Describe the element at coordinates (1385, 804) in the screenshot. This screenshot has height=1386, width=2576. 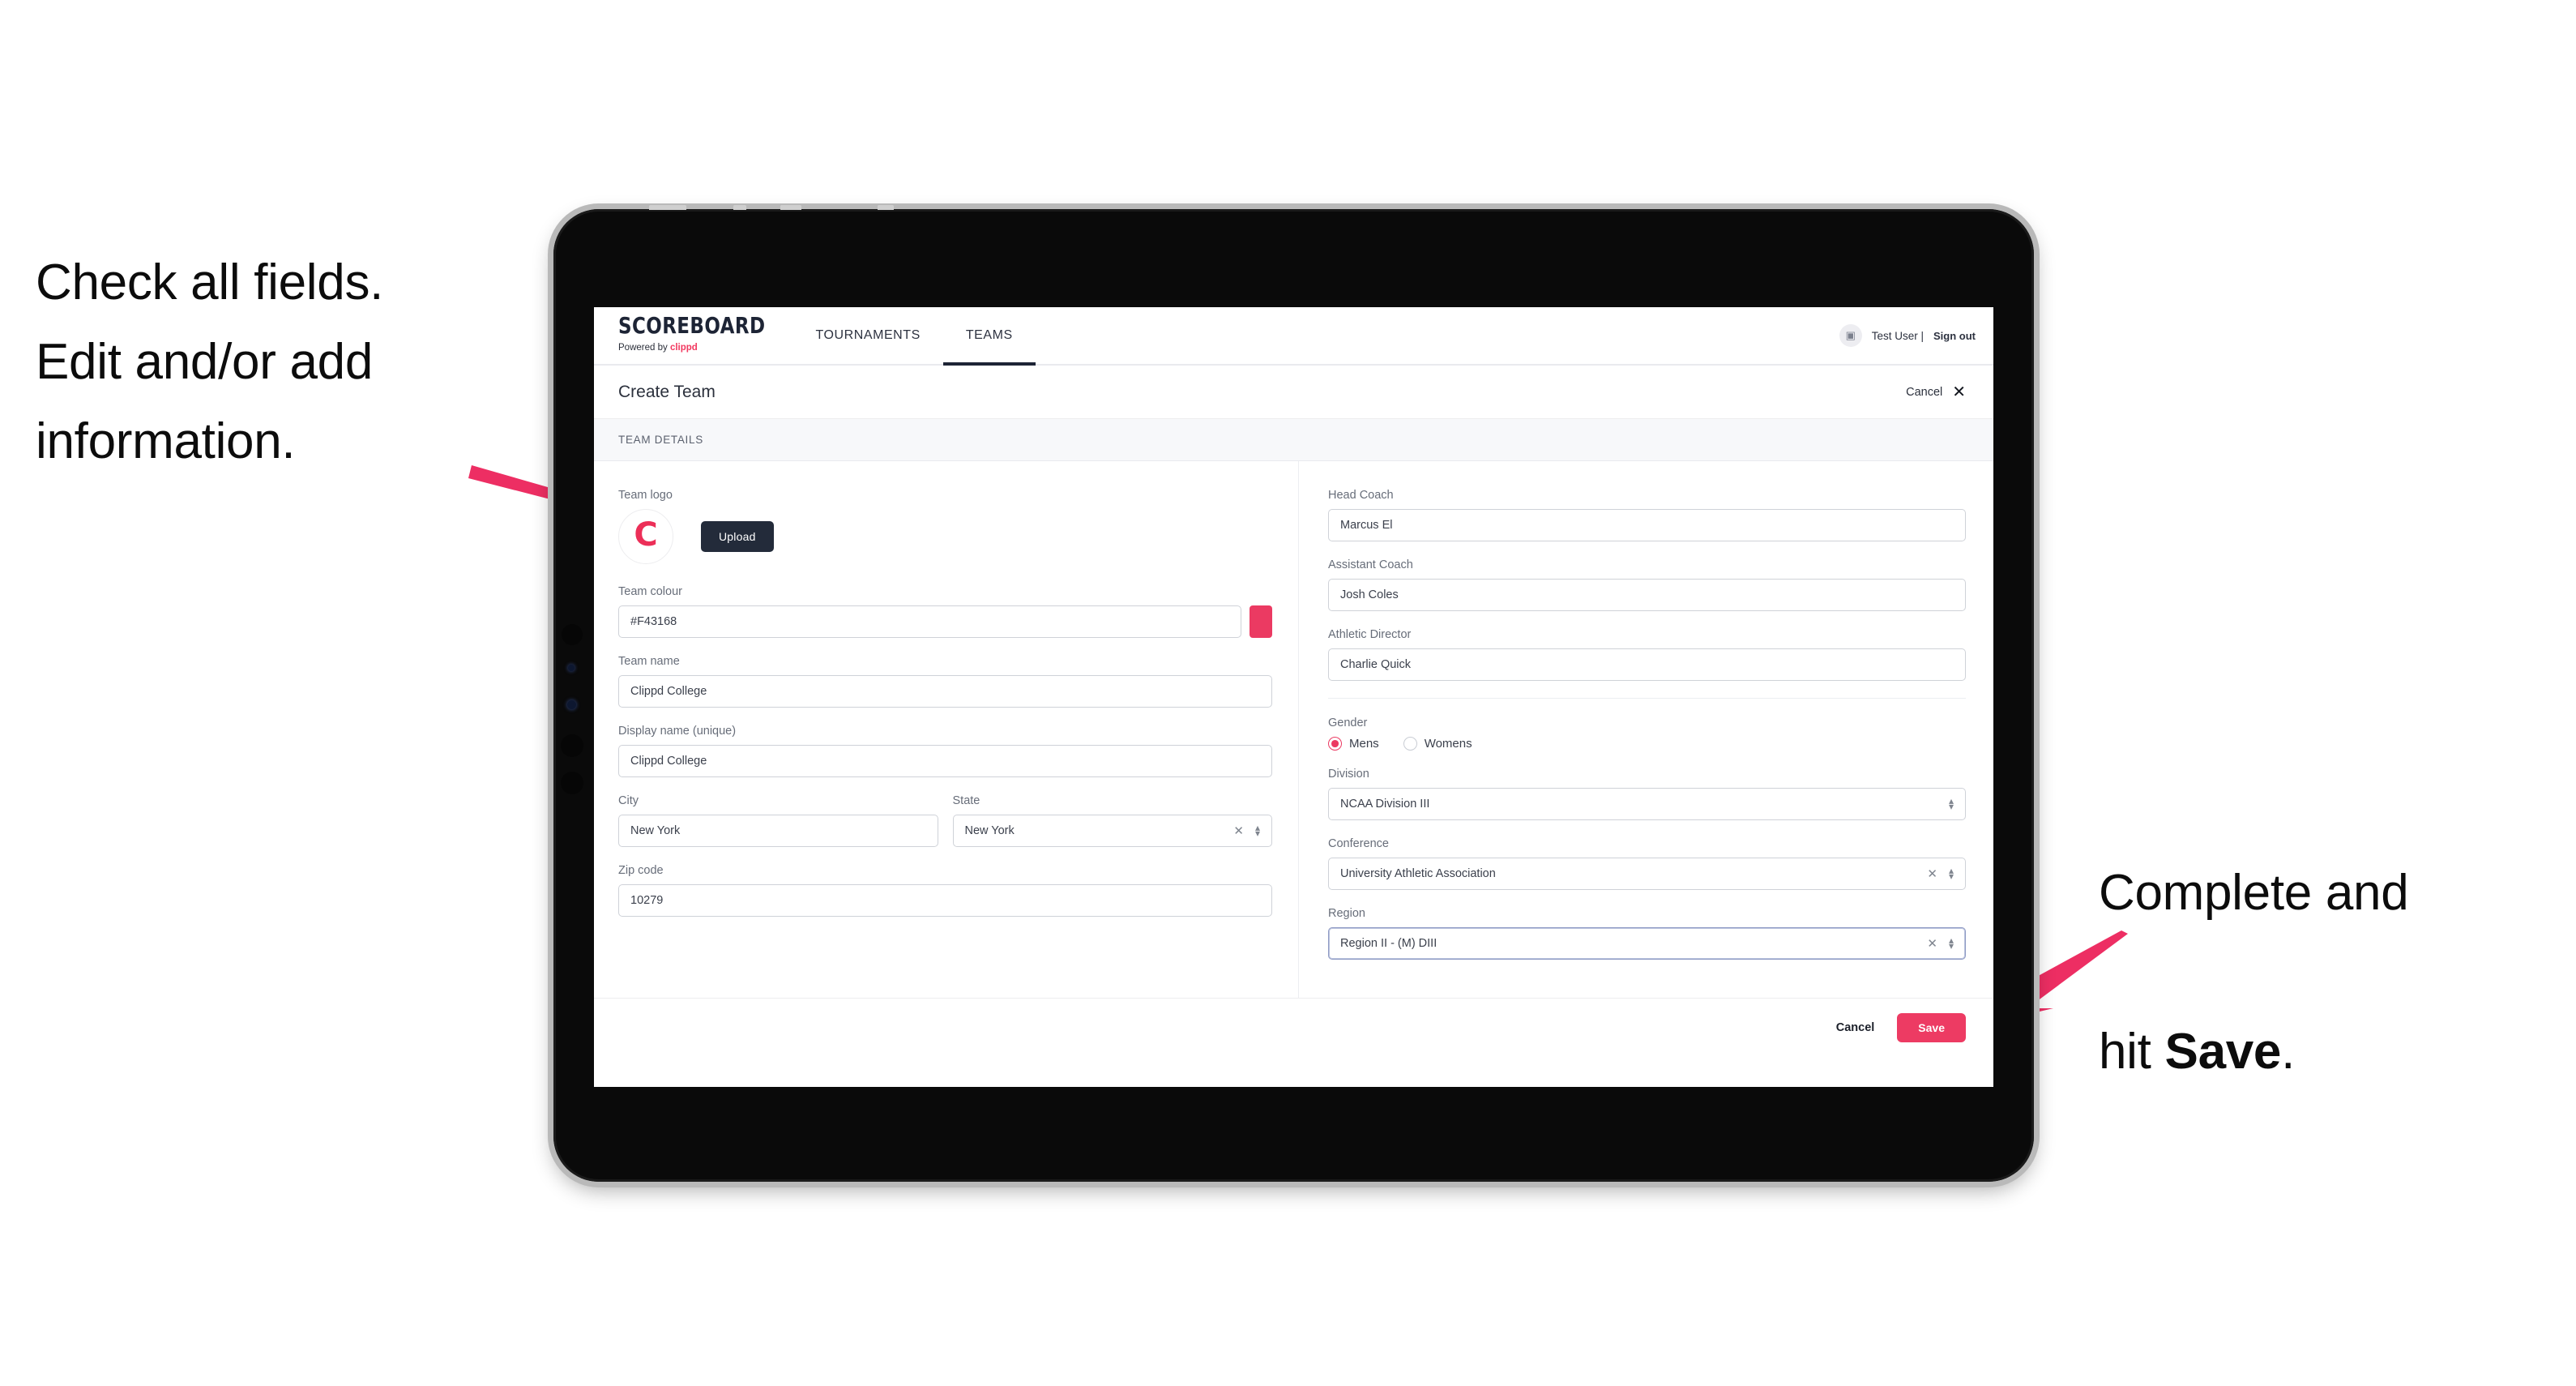
I see `division-select-value: NCAA Division III` at that location.